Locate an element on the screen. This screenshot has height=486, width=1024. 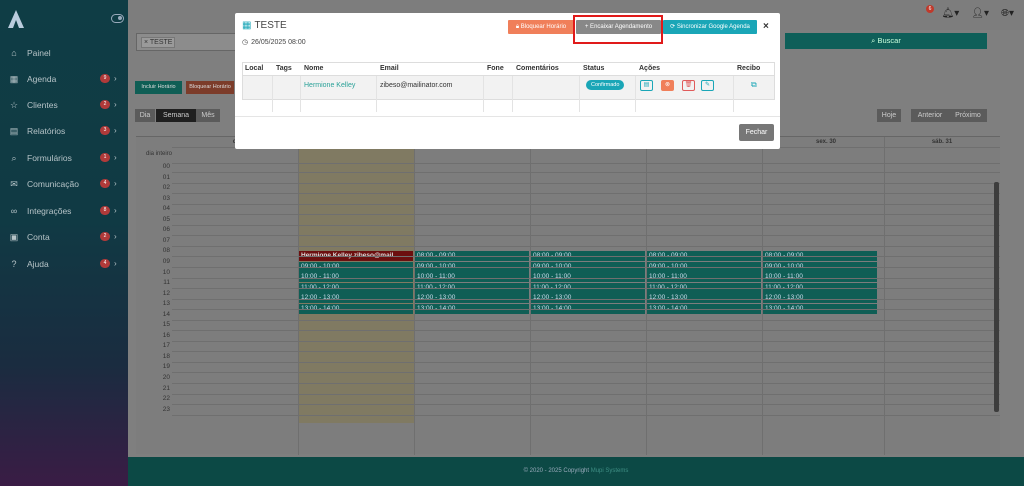
badge: 8 is located at coordinates (105, 210).